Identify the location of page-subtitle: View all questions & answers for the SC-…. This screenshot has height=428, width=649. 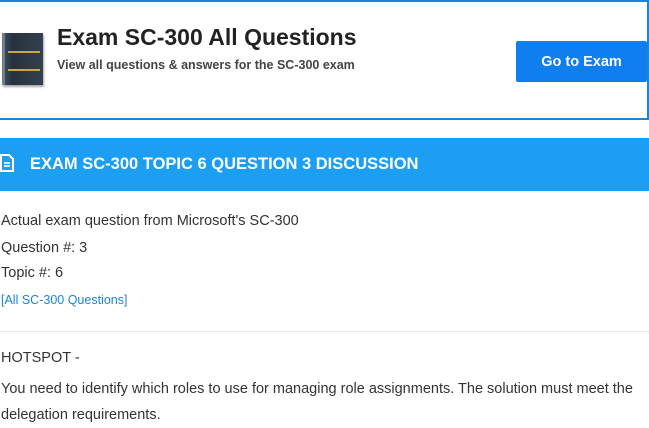
(206, 65).